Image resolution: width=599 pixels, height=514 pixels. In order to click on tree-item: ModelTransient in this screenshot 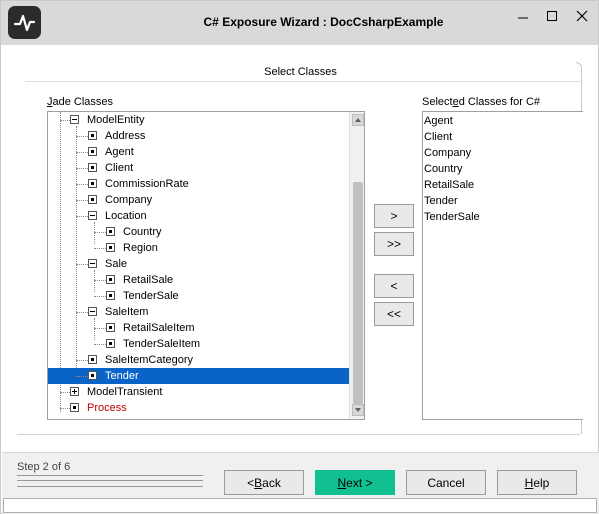, I will do `click(198, 392)`.